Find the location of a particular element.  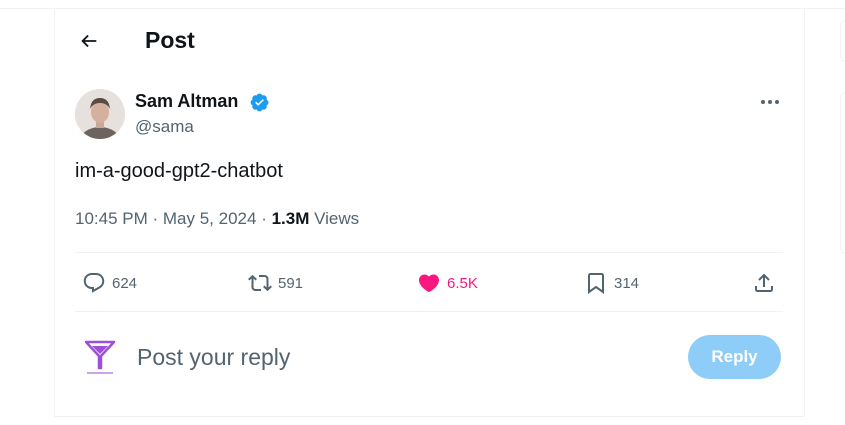

views-count: 1.3M is located at coordinates (290, 218).